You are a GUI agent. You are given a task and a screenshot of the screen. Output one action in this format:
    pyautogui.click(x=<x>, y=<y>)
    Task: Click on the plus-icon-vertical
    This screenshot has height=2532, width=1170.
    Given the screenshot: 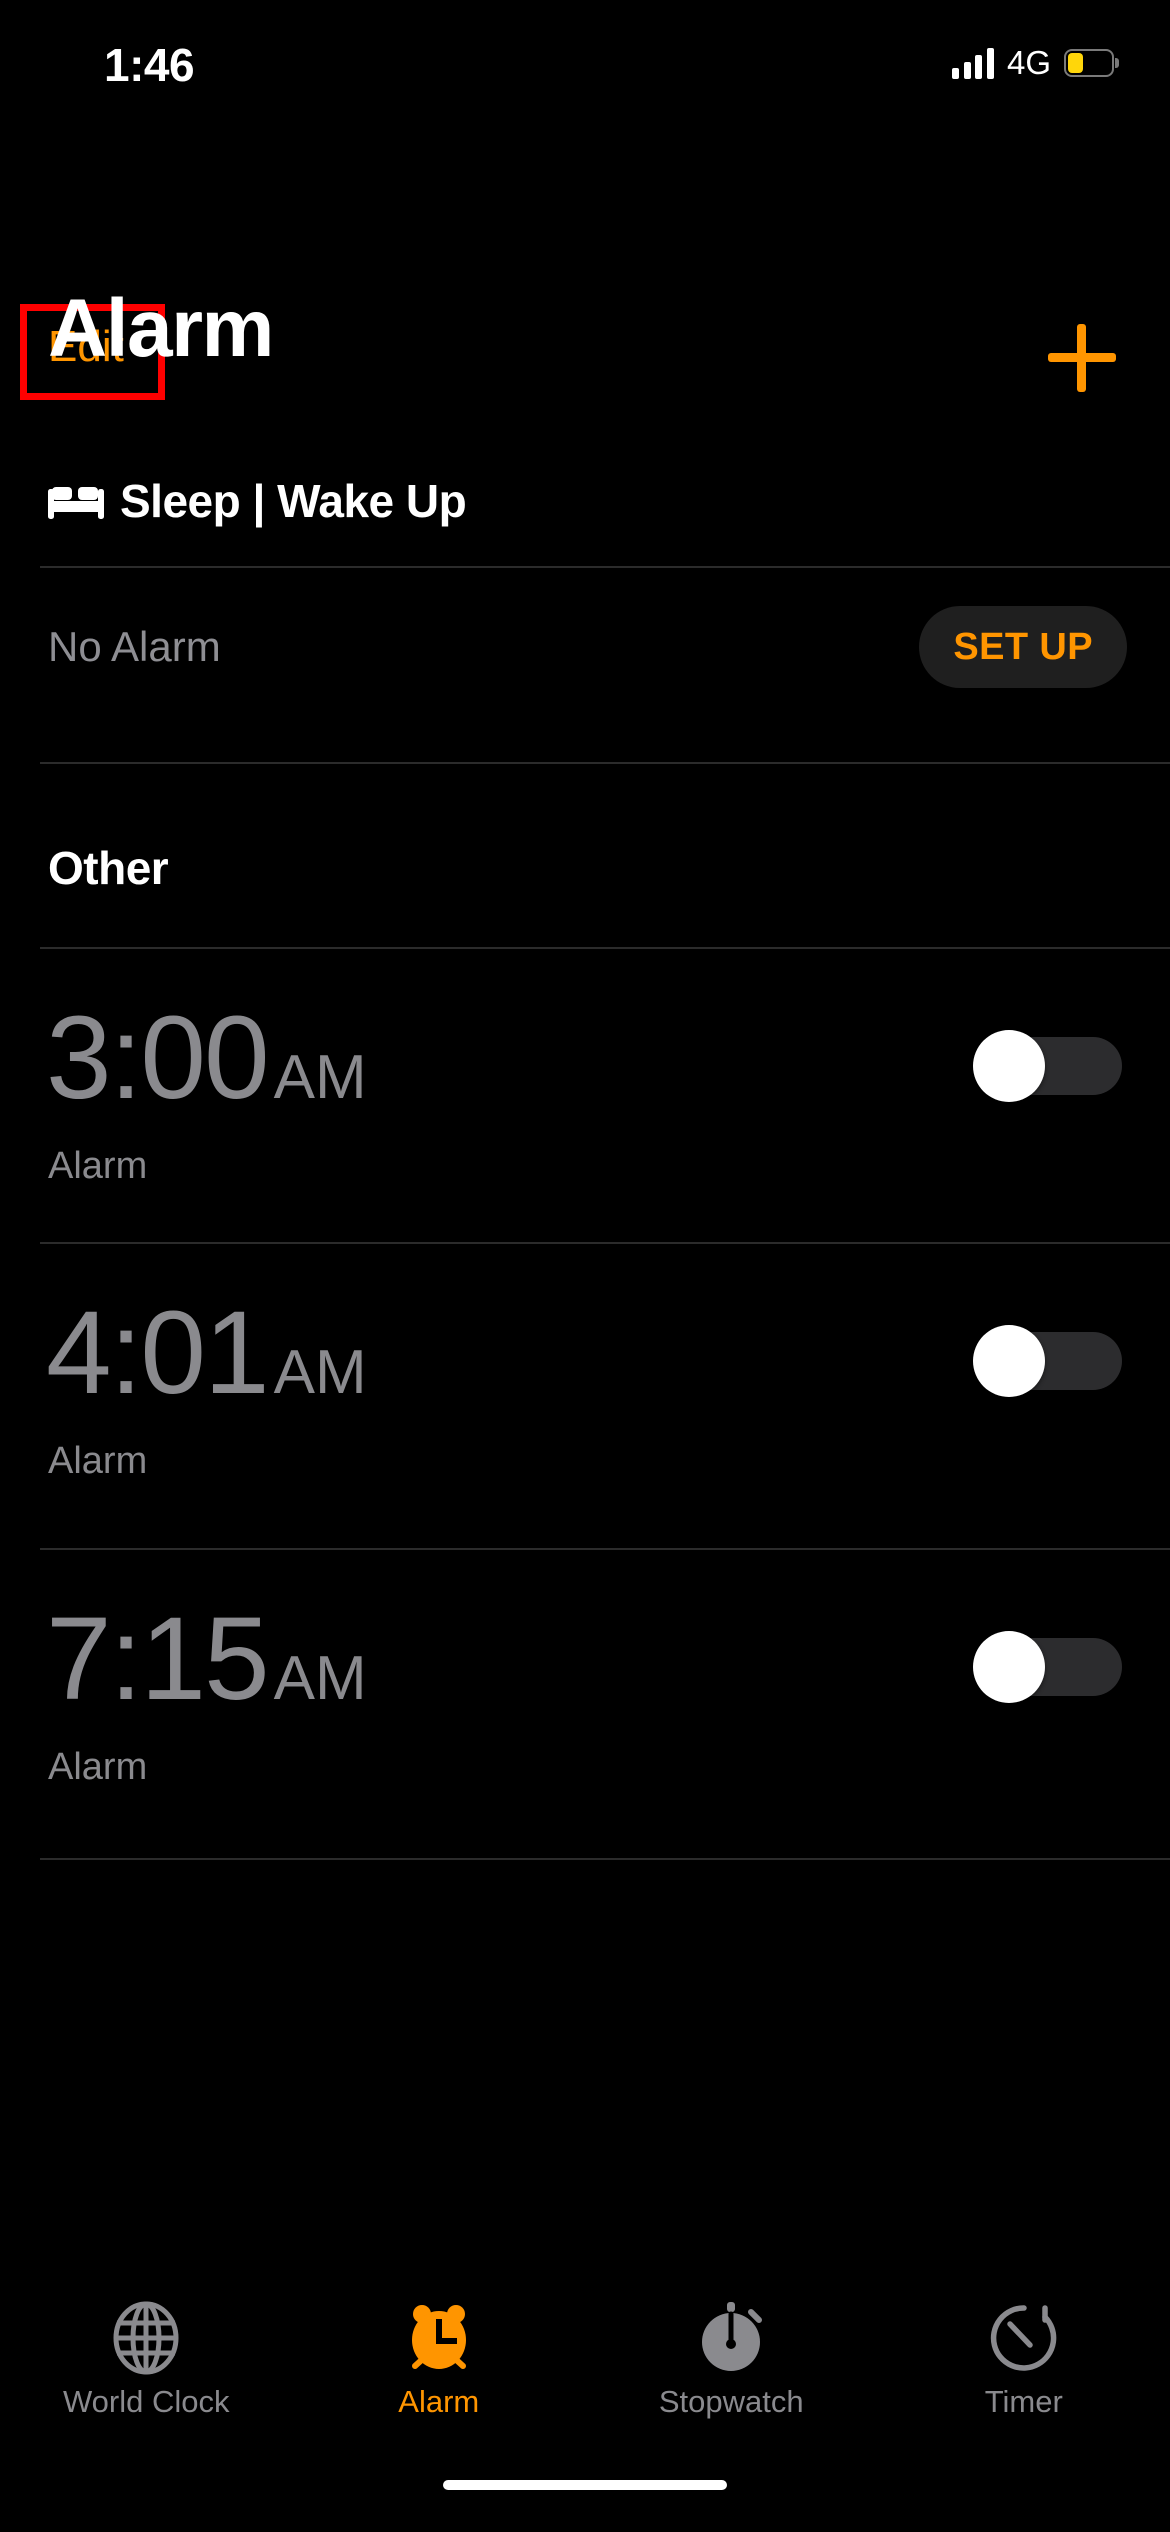 What is the action you would take?
    pyautogui.click(x=1081, y=358)
    